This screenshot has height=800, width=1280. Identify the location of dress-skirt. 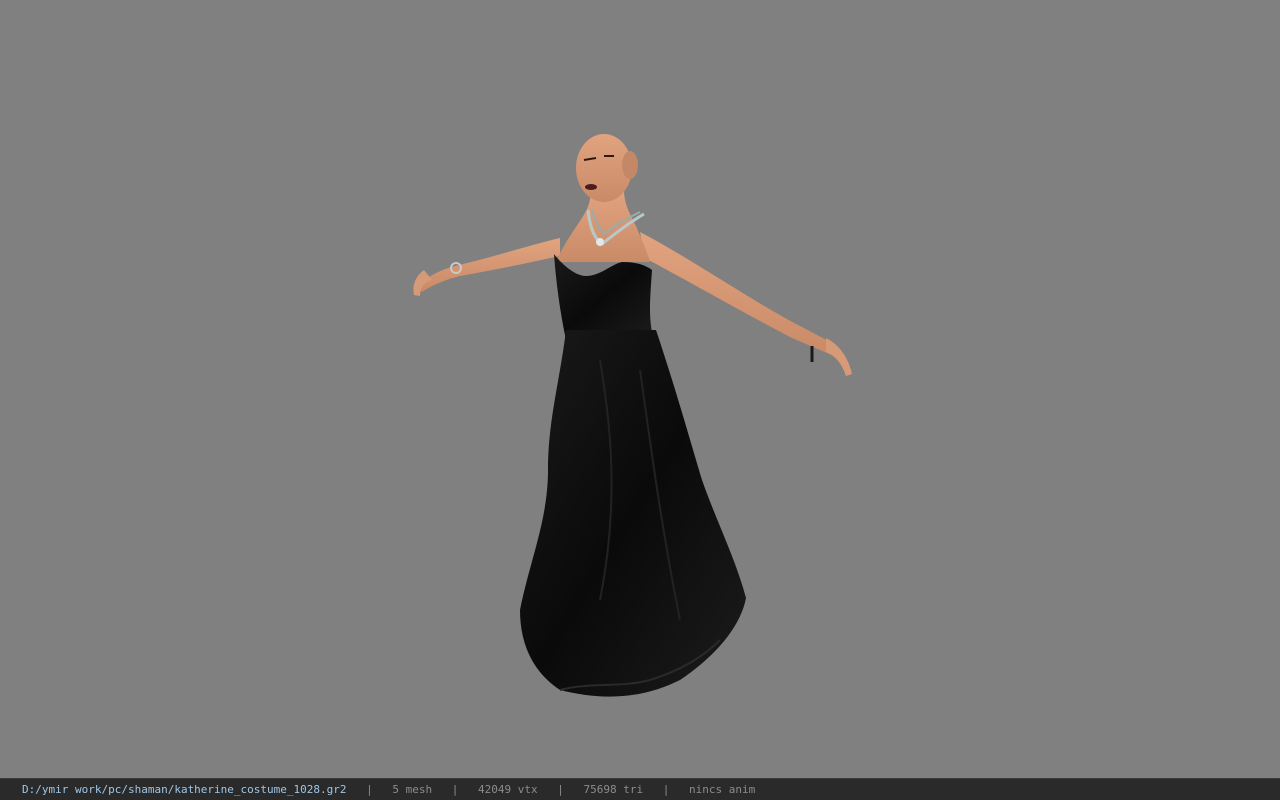
(633, 513).